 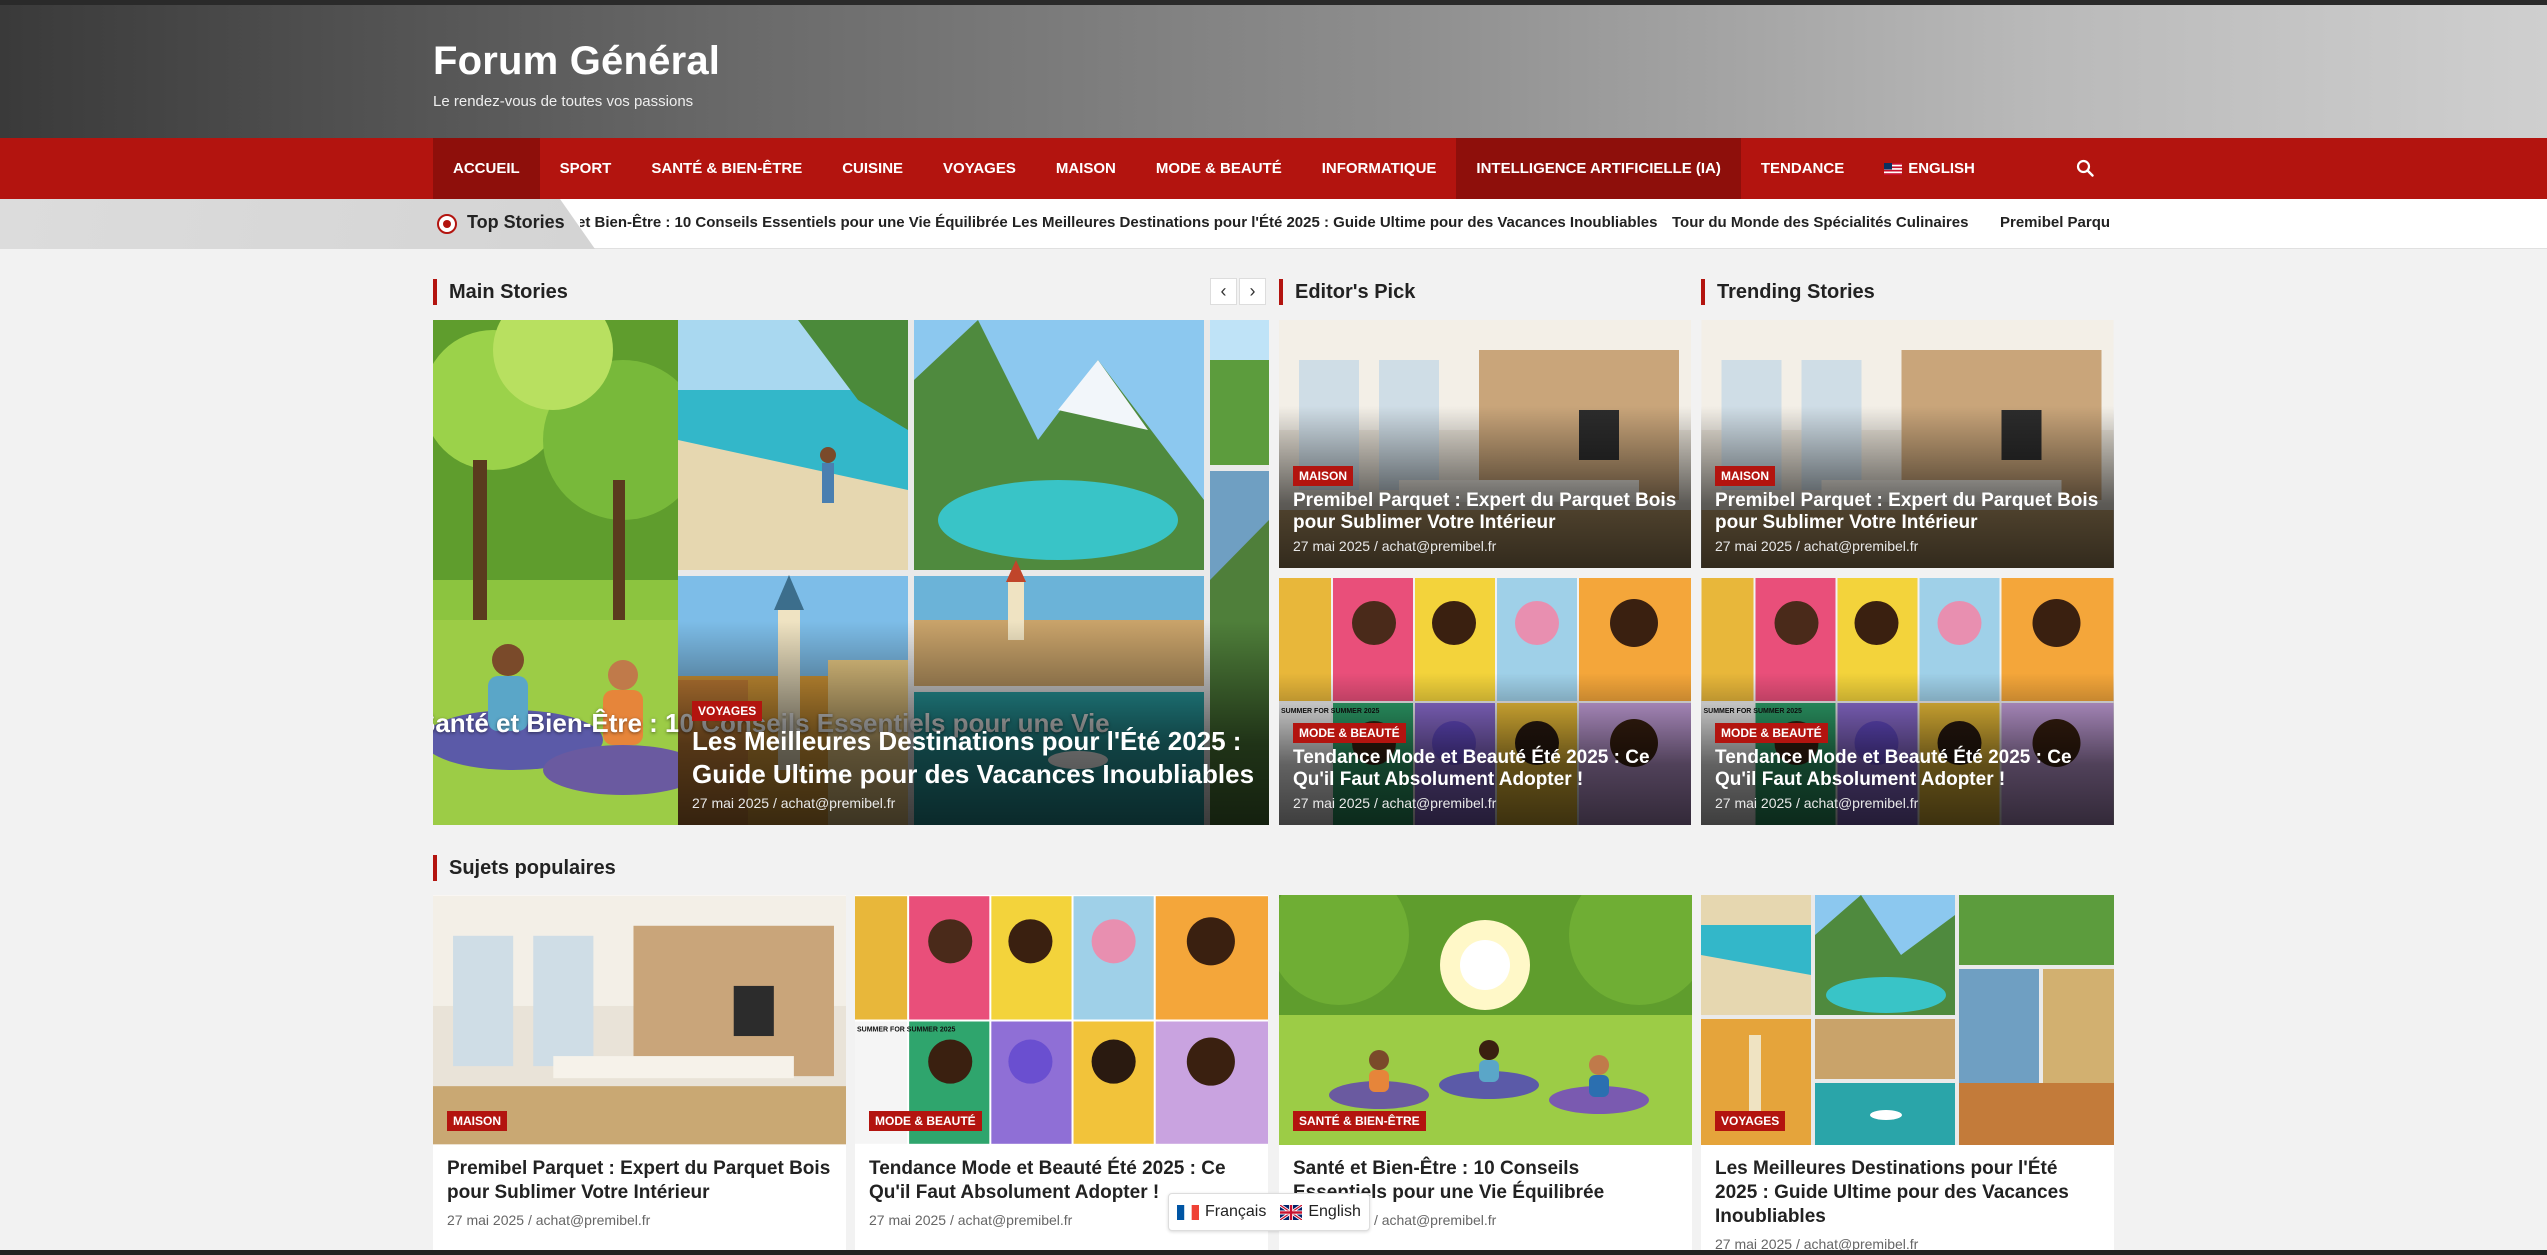 What do you see at coordinates (1941, 168) in the screenshot?
I see `nav-item-english-label: English` at bounding box center [1941, 168].